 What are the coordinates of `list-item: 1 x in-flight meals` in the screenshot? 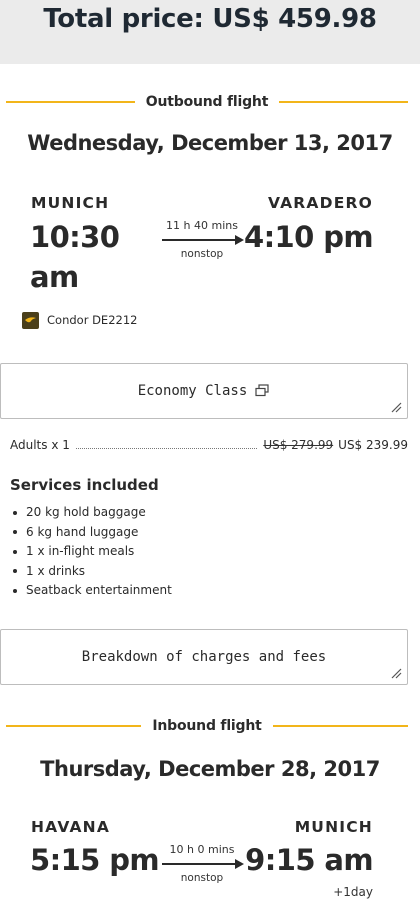 It's located at (91, 552).